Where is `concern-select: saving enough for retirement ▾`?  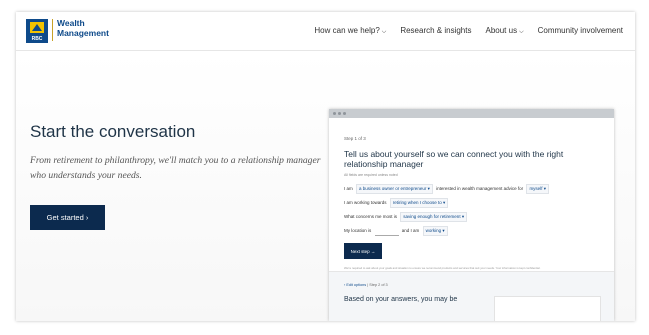 concern-select: saving enough for retirement ▾ is located at coordinates (434, 217).